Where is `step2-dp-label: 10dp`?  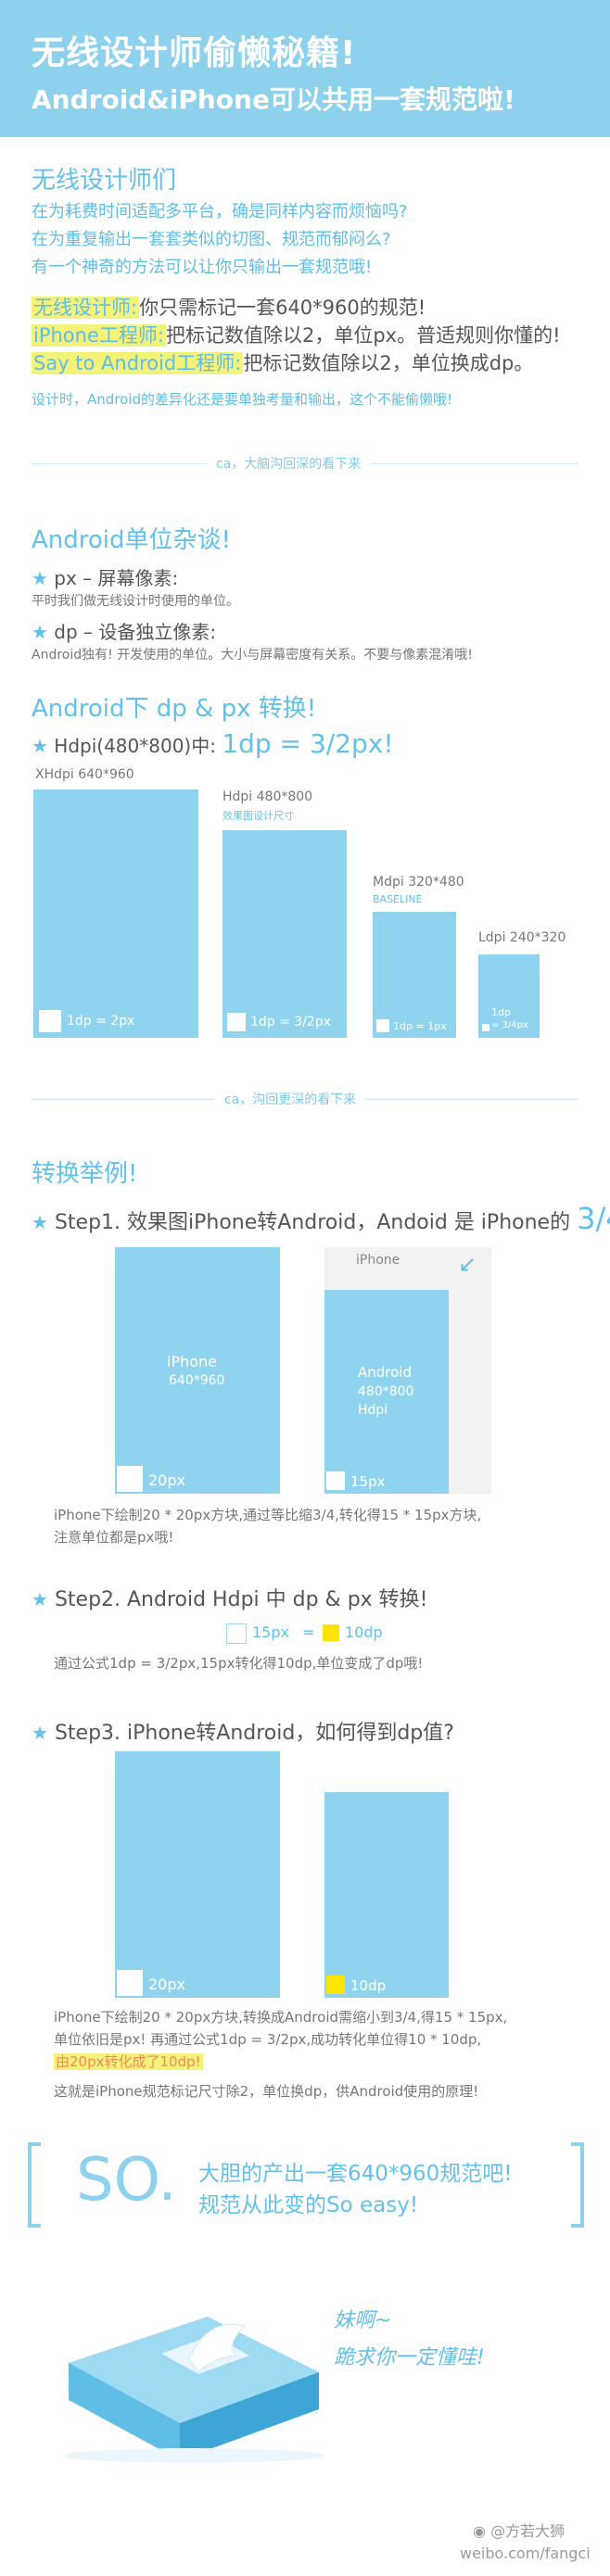
step2-dp-label: 10dp is located at coordinates (364, 1632).